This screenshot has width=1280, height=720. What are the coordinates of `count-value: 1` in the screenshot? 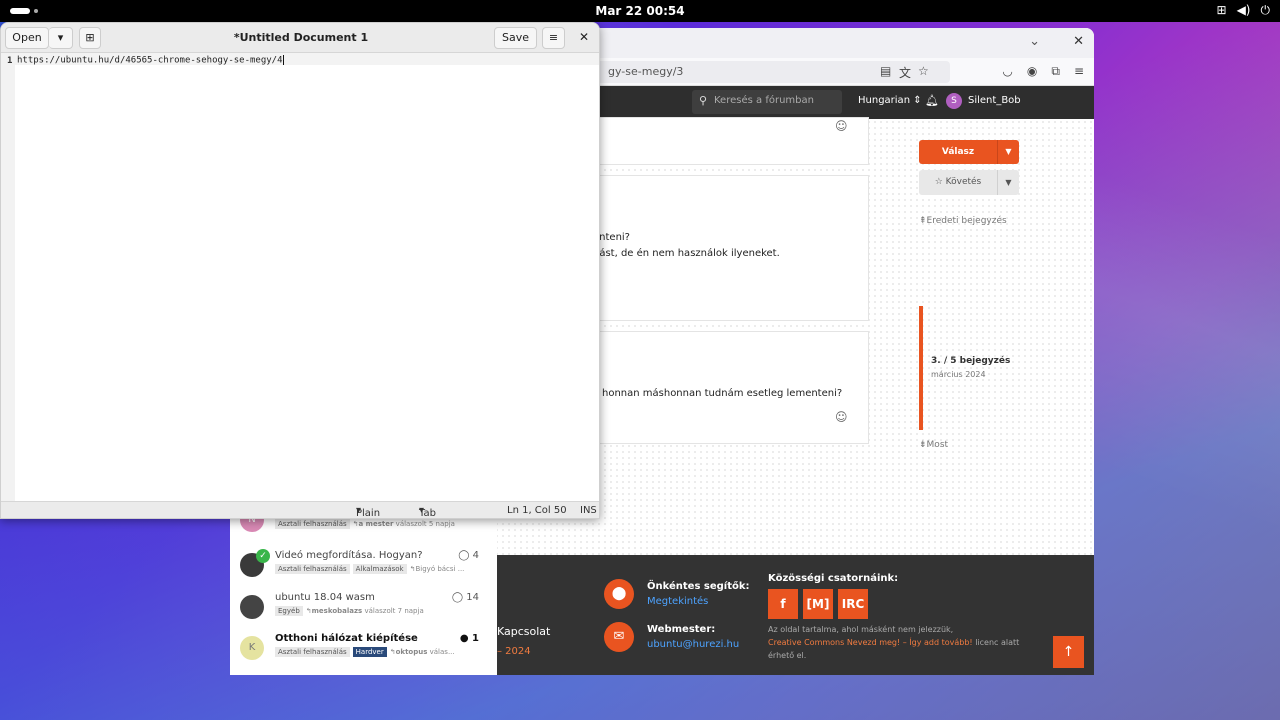 It's located at (475, 638).